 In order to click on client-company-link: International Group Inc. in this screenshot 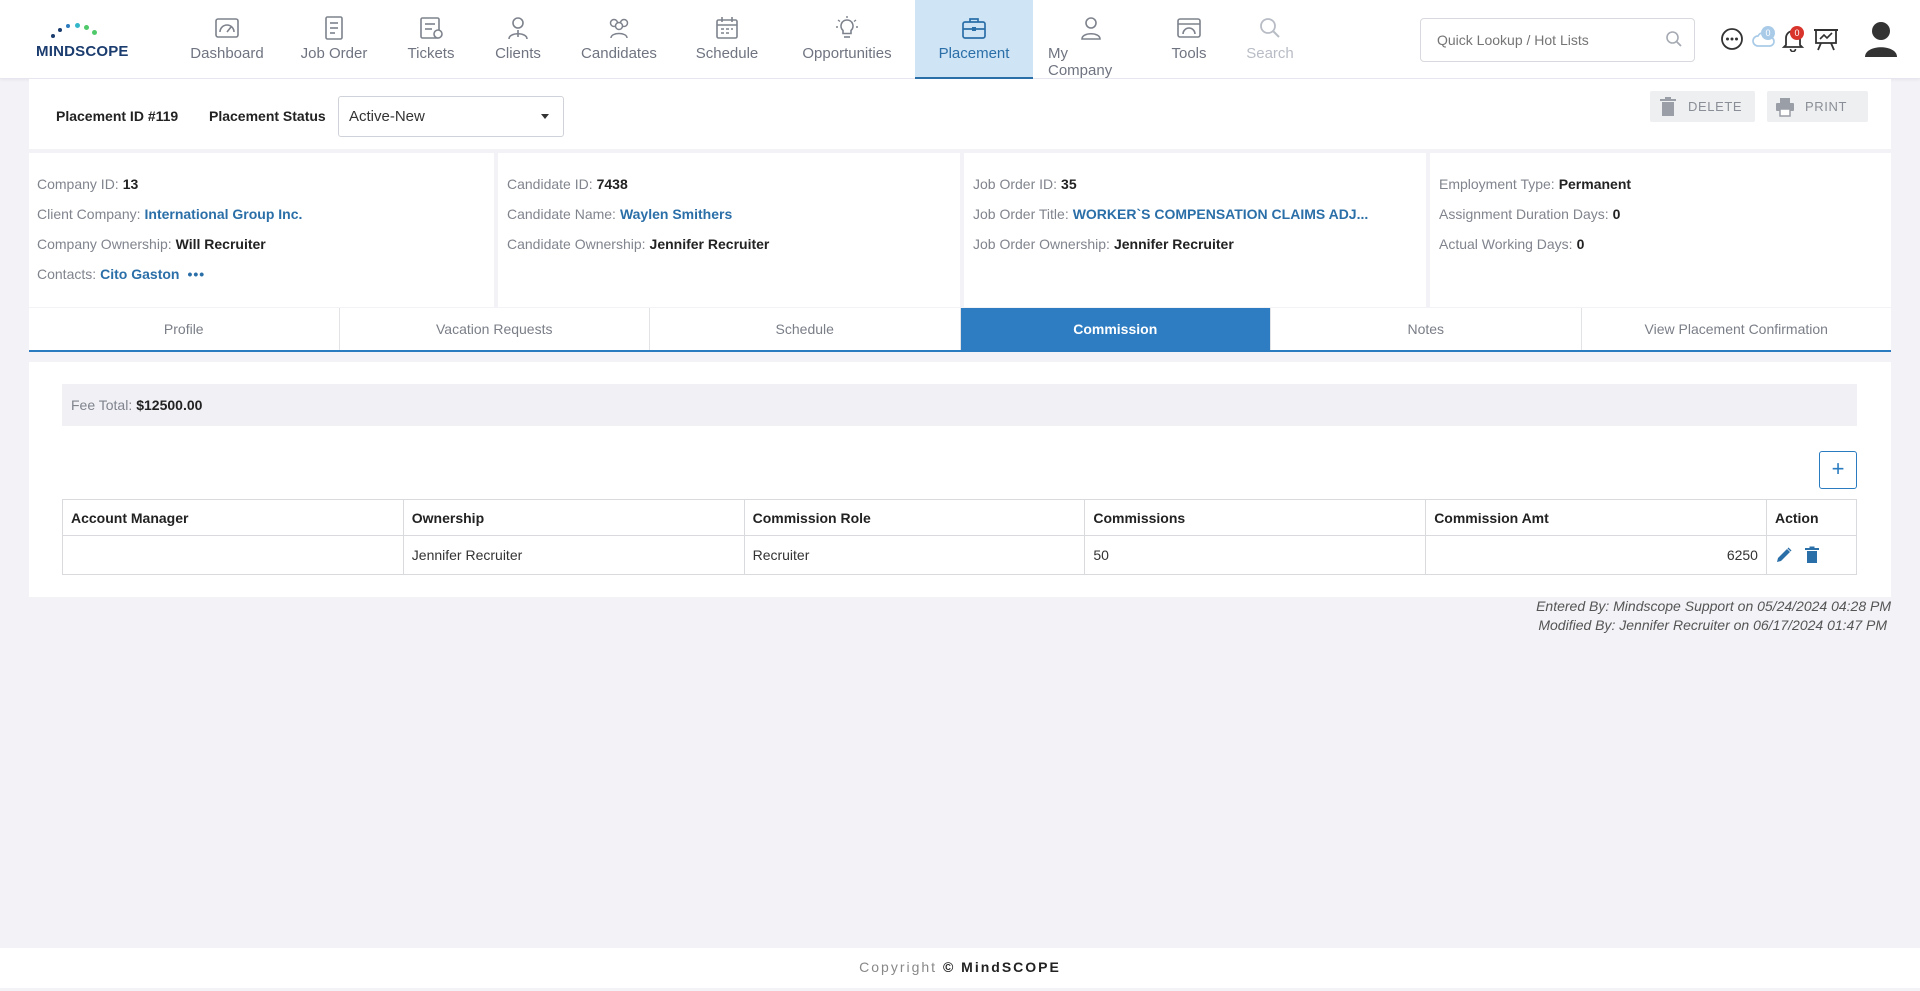, I will do `click(224, 214)`.